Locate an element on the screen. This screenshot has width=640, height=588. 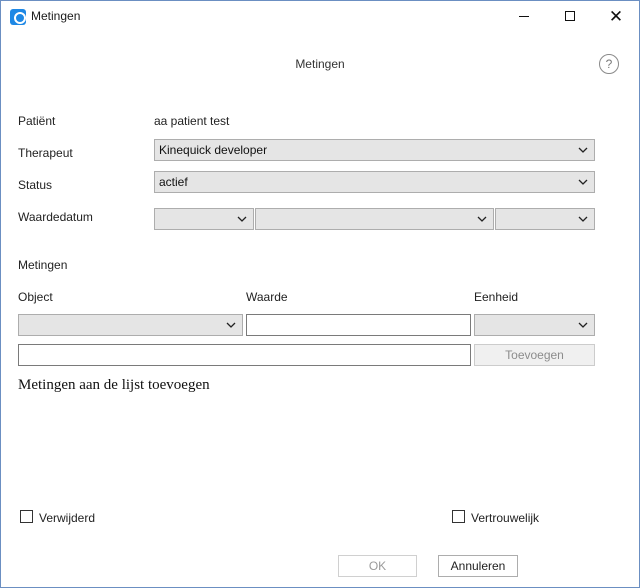
add-measurement-button: Toevoegen is located at coordinates (534, 355).